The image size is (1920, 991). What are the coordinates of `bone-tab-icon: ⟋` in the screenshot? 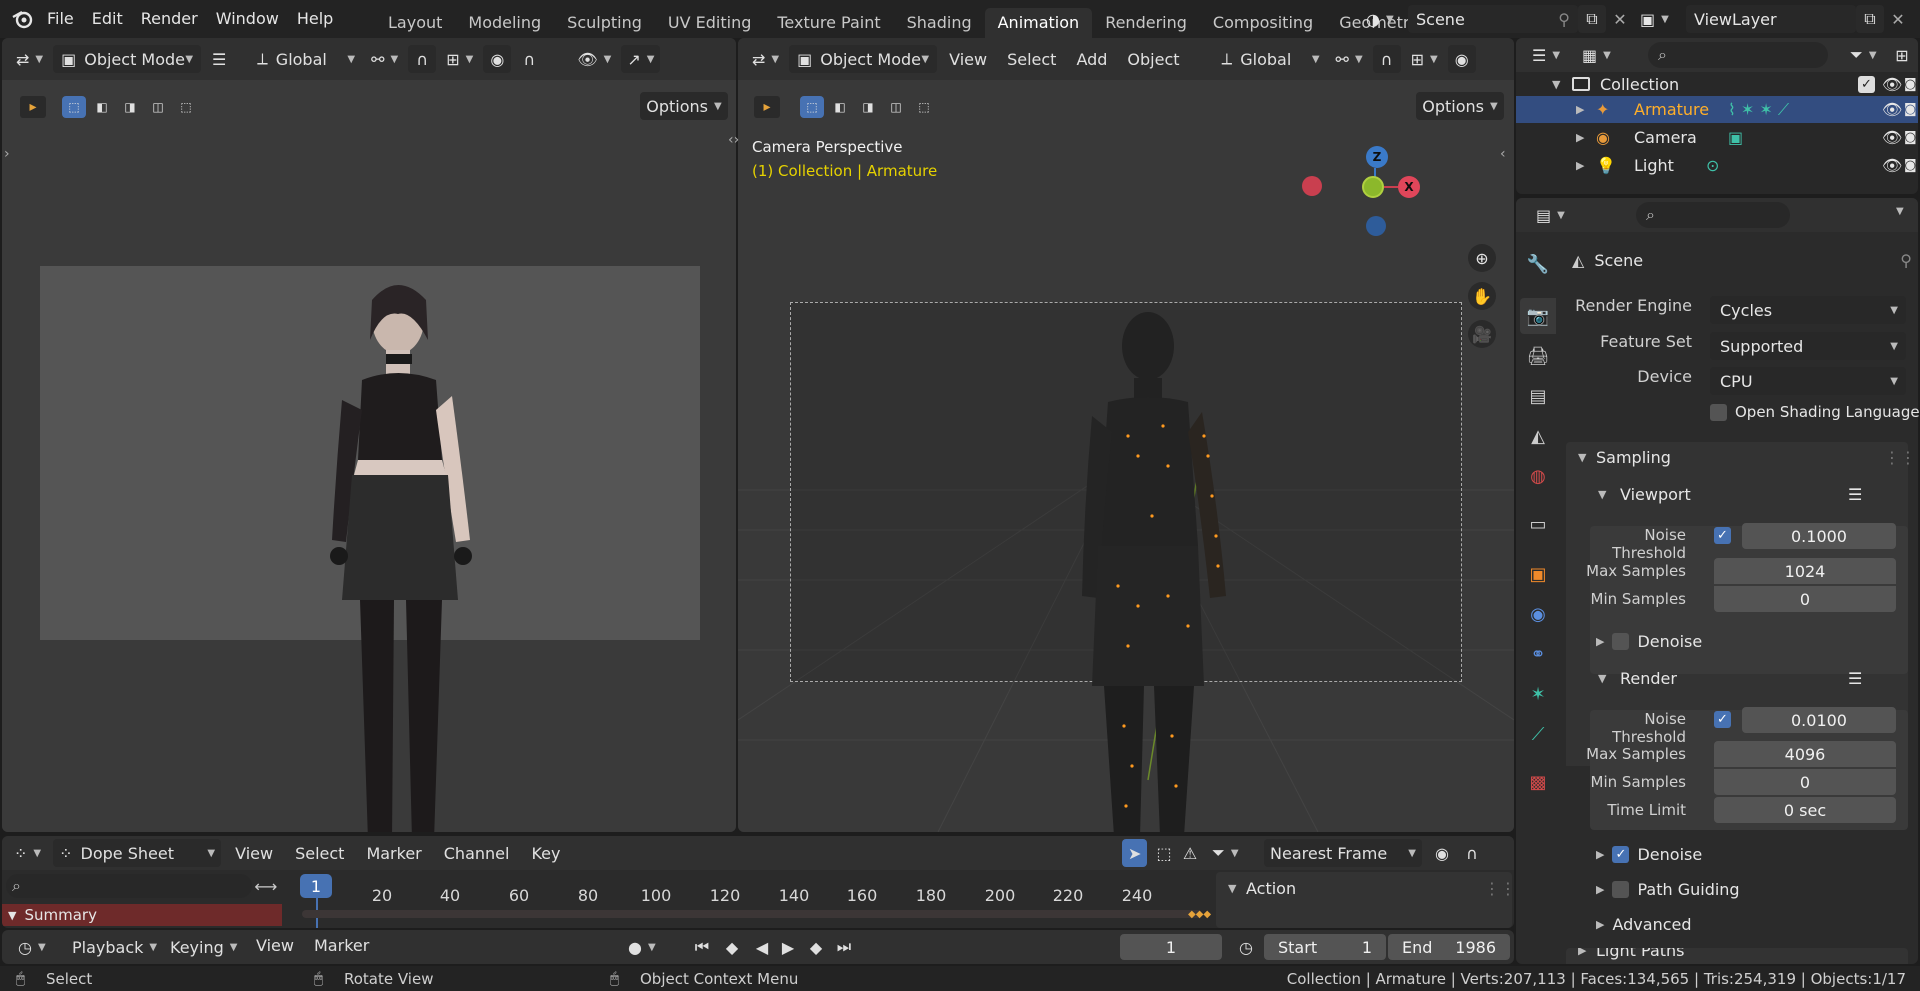 It's located at (1538, 734).